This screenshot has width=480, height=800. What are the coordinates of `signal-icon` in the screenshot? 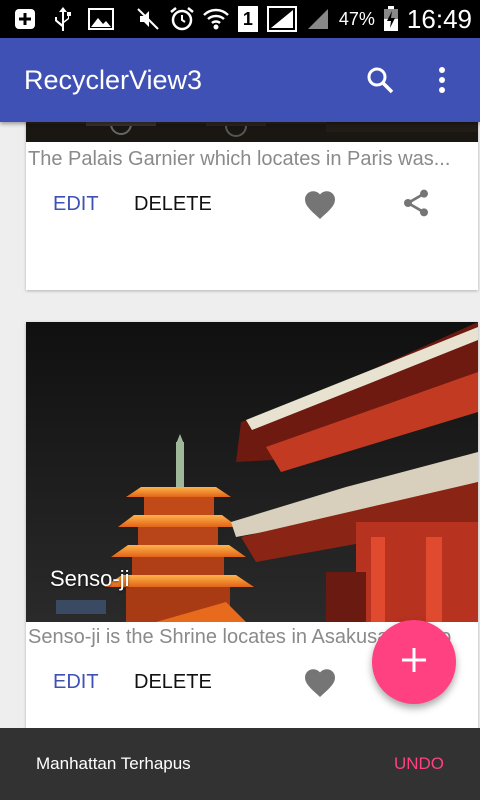 It's located at (281, 19).